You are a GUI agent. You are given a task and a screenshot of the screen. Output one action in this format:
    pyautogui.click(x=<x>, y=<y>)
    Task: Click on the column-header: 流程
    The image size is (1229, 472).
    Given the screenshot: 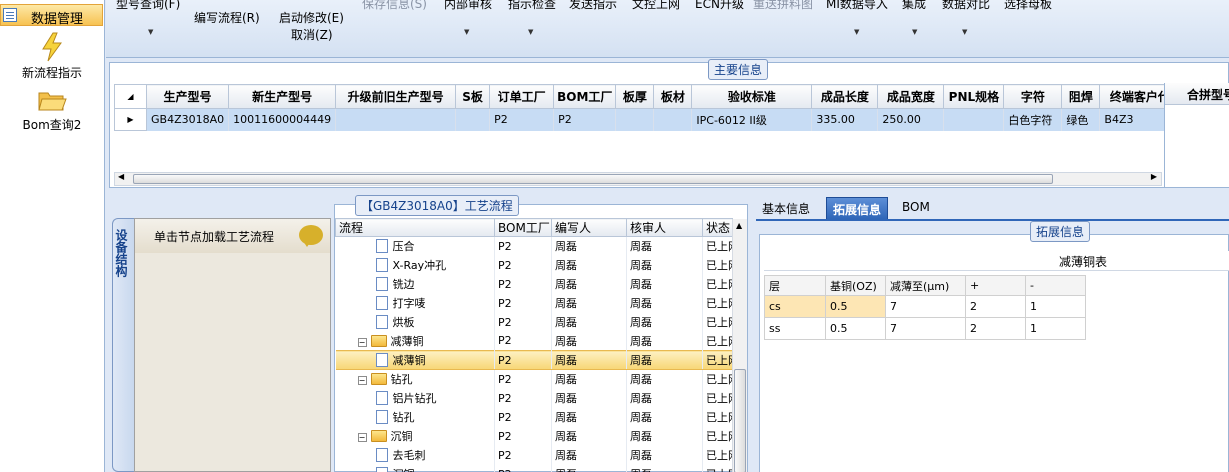 What is the action you would take?
    pyautogui.click(x=415, y=227)
    